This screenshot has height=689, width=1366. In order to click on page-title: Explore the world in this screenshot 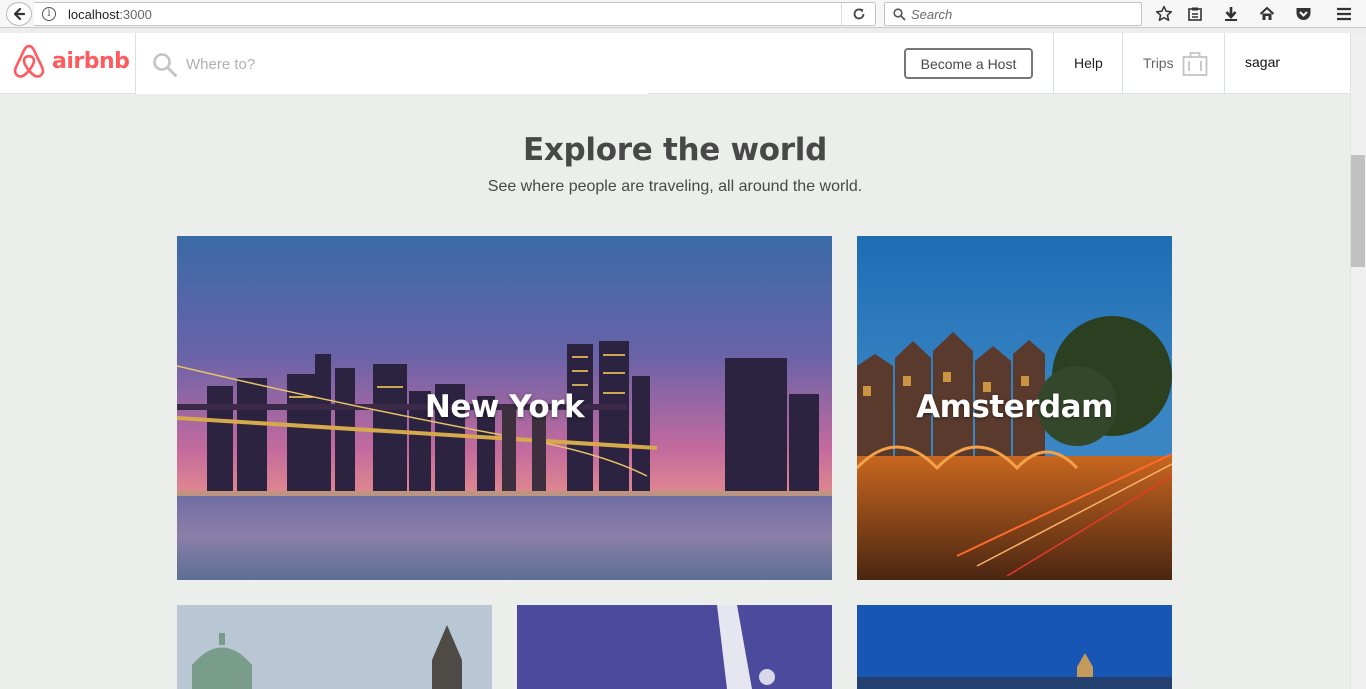, I will do `click(675, 150)`.